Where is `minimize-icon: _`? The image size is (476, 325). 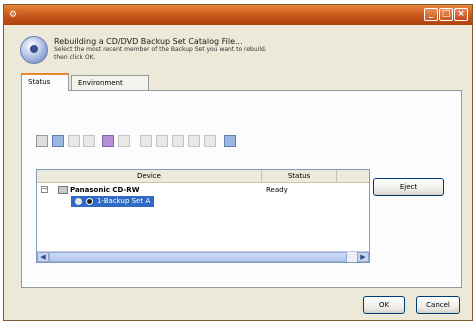
minimize-icon: _ is located at coordinates (431, 14).